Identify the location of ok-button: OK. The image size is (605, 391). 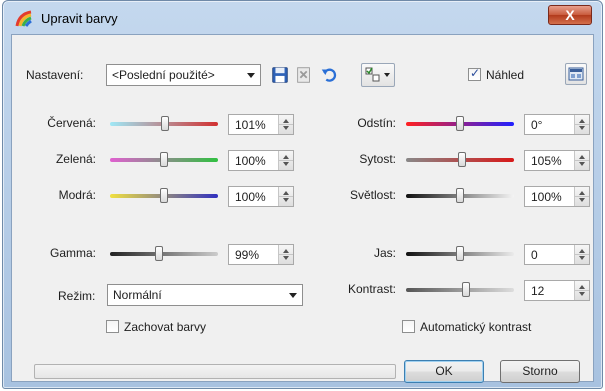
(444, 371).